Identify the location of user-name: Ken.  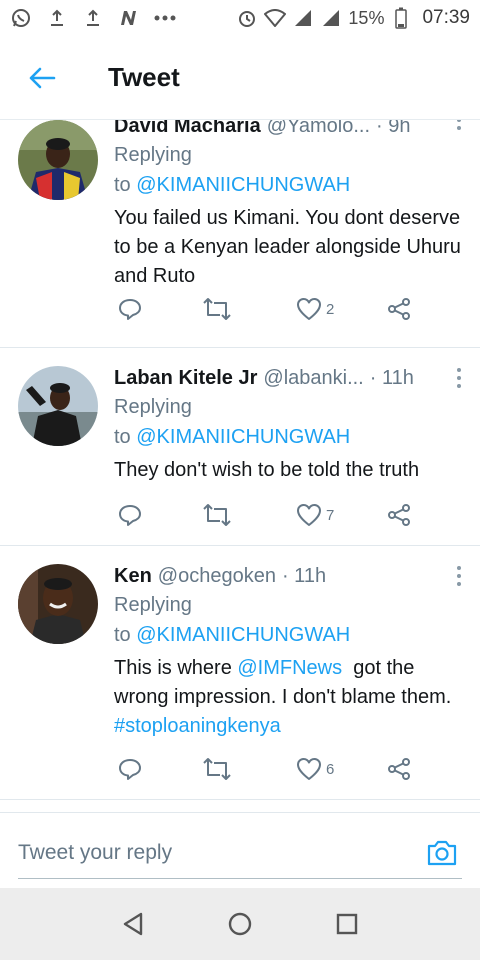
(133, 576).